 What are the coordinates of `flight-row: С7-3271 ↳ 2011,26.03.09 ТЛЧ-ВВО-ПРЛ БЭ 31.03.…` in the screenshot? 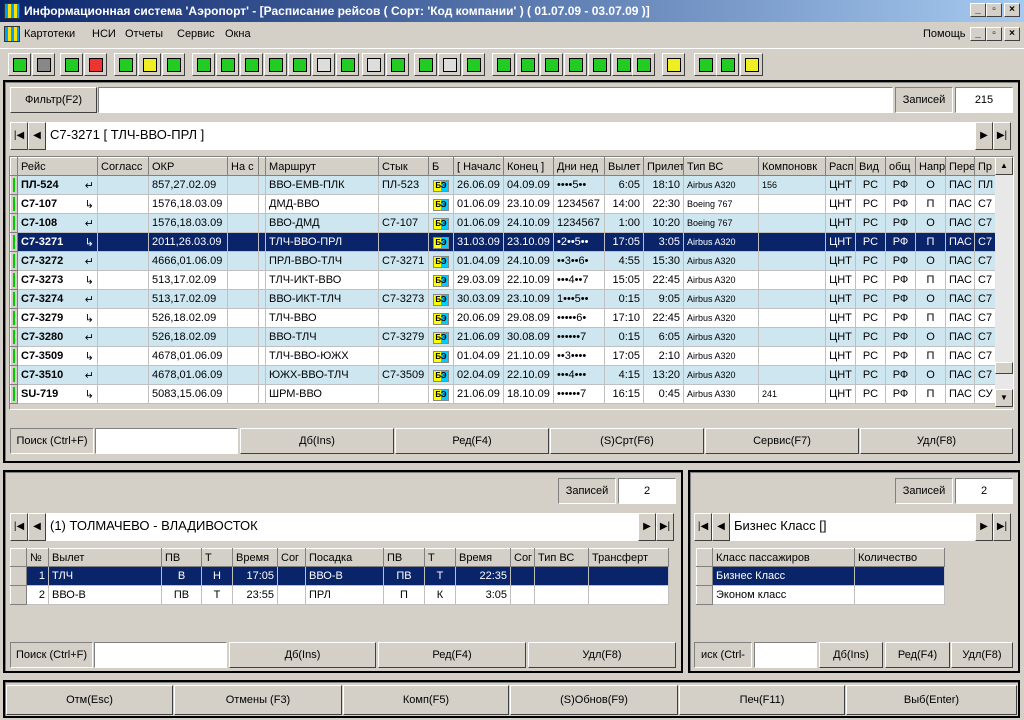 It's located at (503, 242).